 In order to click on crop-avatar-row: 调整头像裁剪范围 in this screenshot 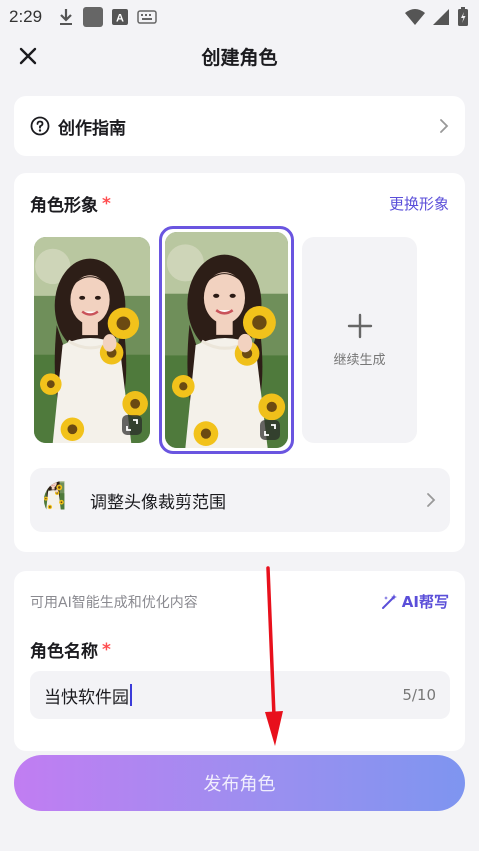, I will do `click(240, 500)`.